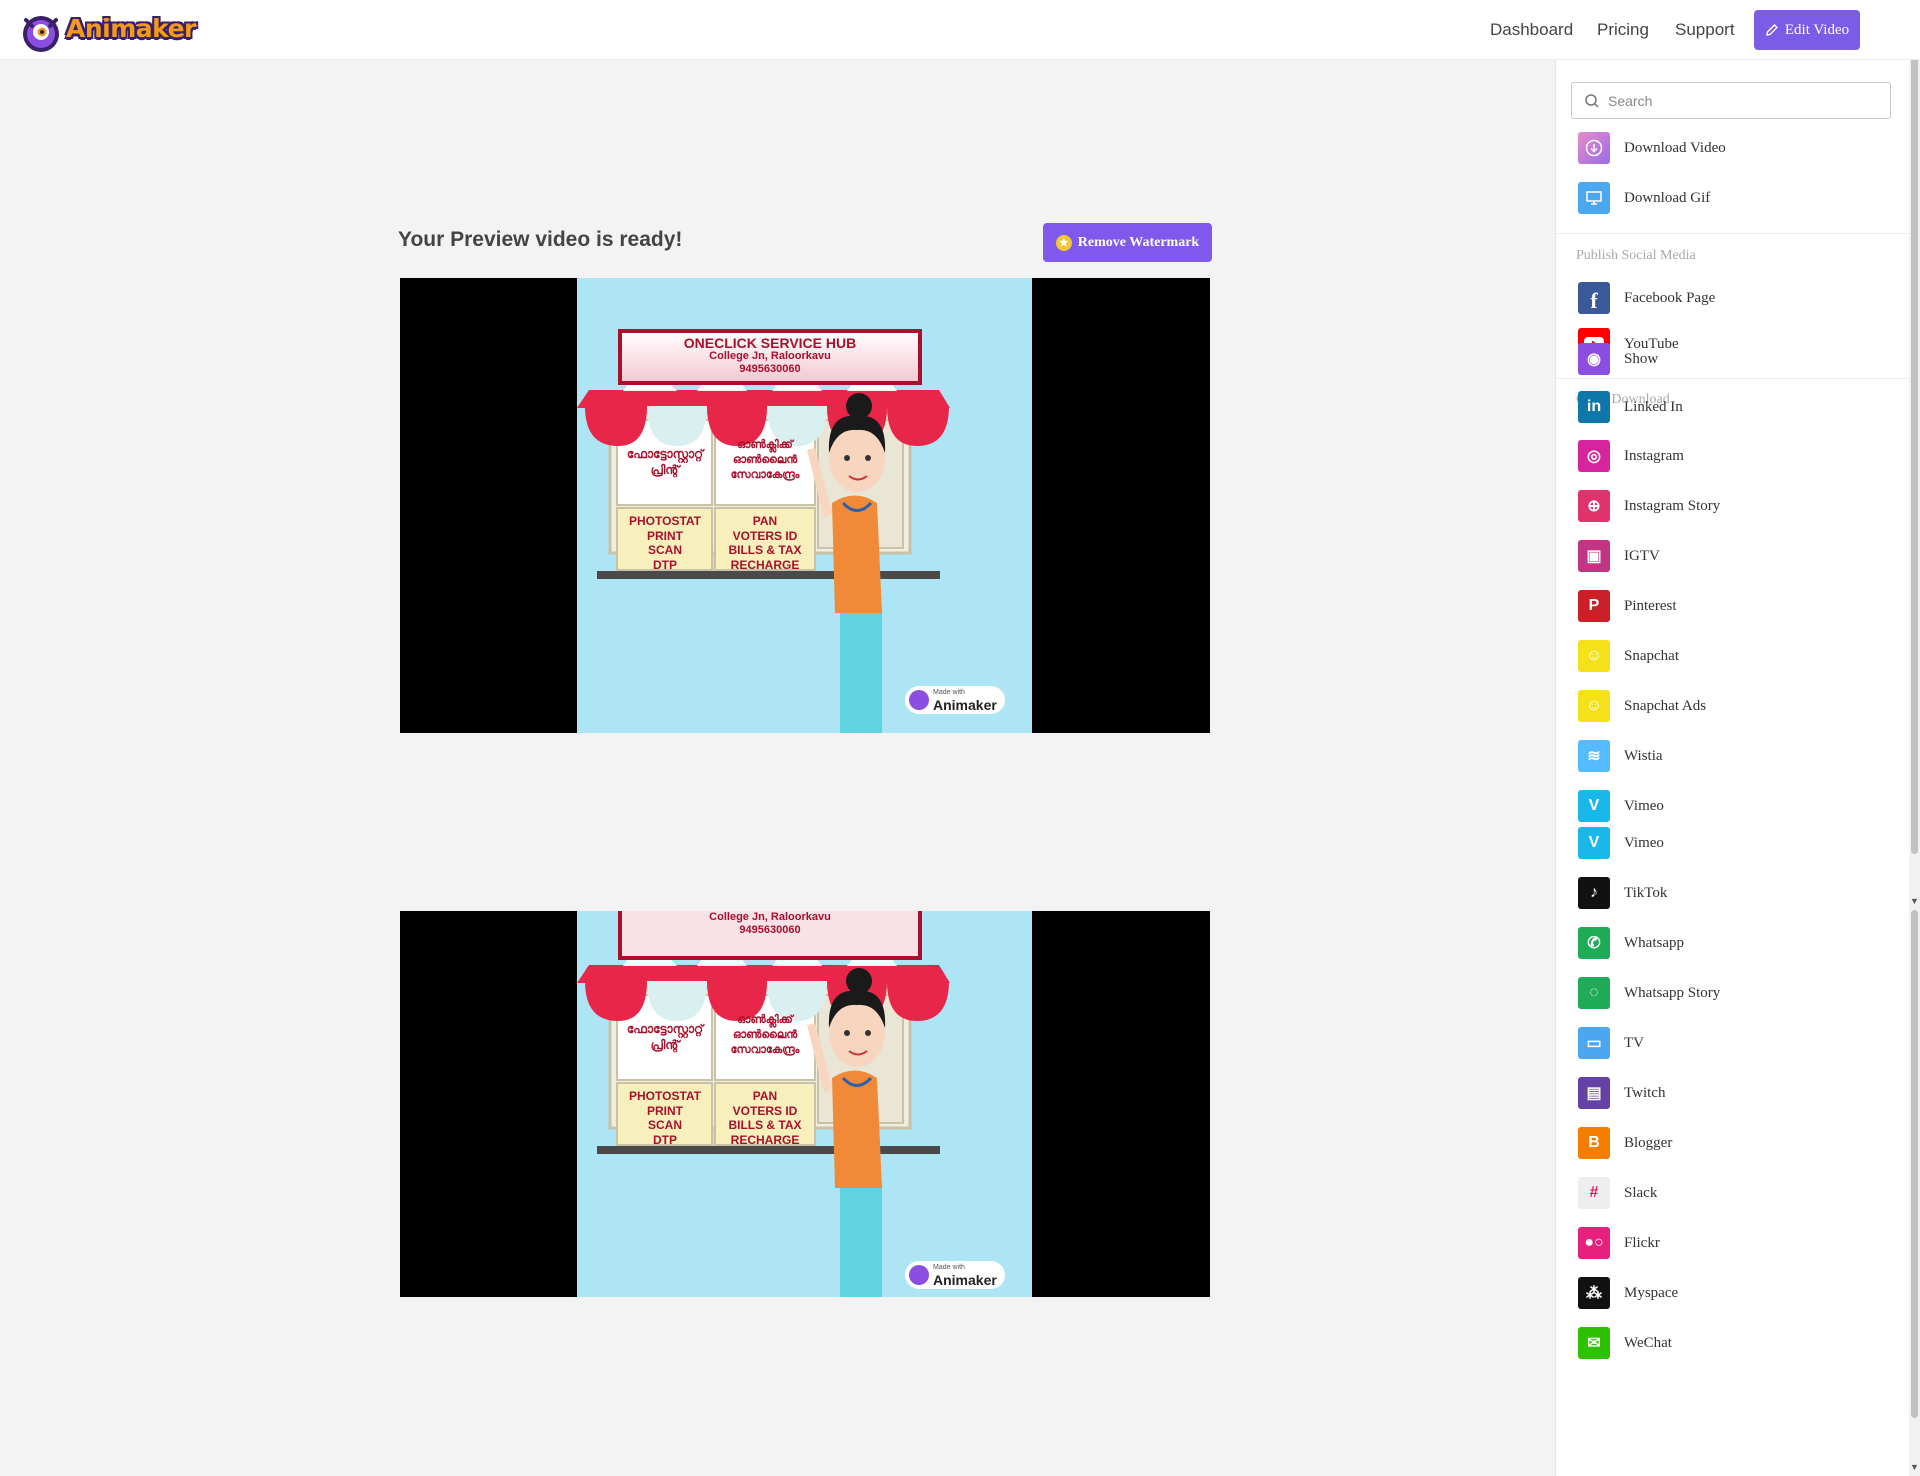 The height and width of the screenshot is (1476, 1920). What do you see at coordinates (1738, 456) in the screenshot?
I see `option-instagram: ◎ Instagram` at bounding box center [1738, 456].